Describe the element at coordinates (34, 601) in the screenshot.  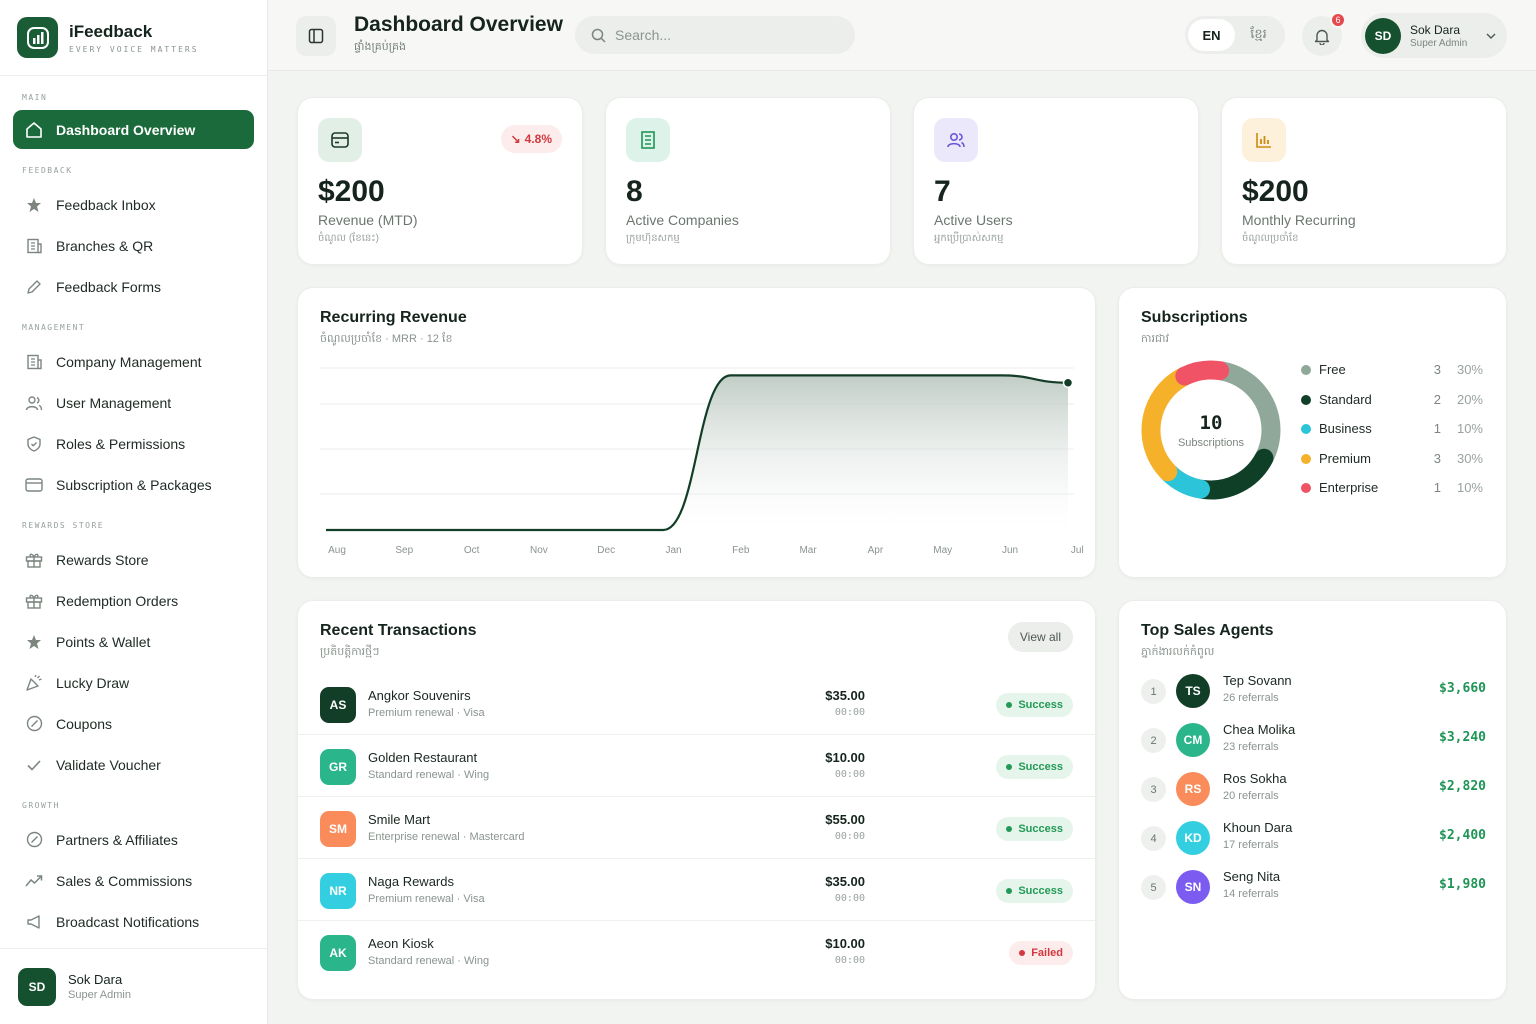
I see `gift-icon` at that location.